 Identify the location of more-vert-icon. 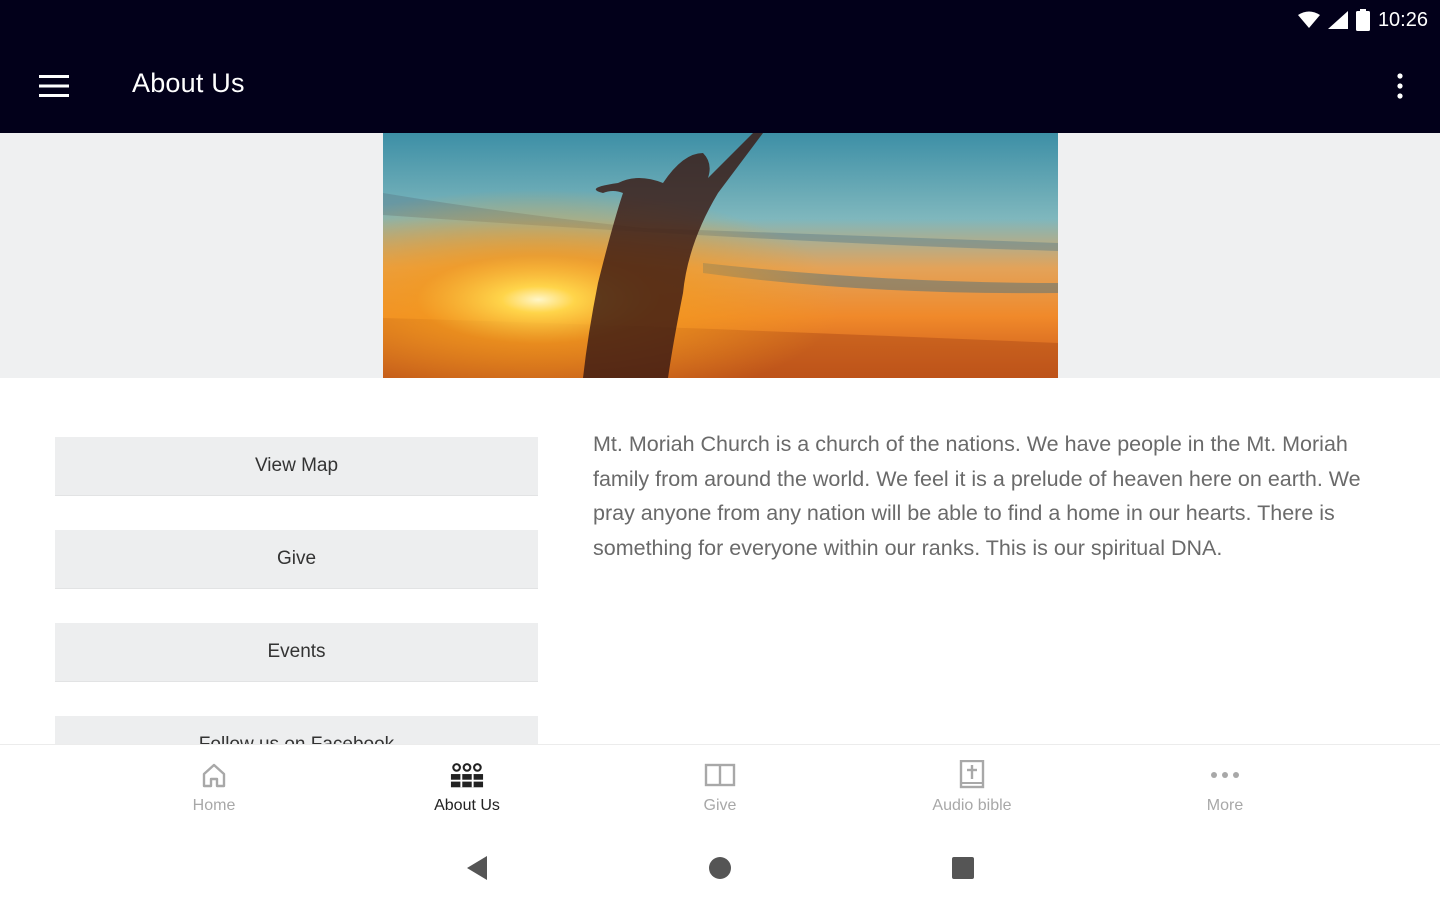
(1400, 86).